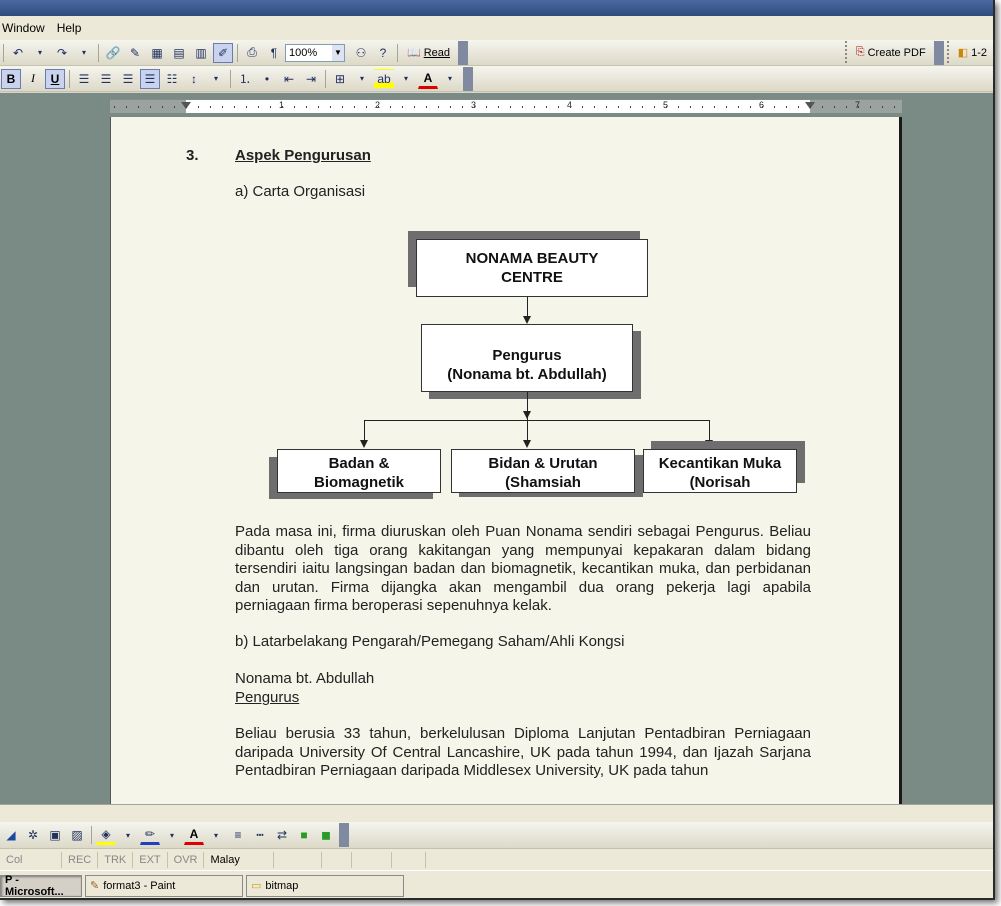 Image resolution: width=1001 pixels, height=906 pixels. What do you see at coordinates (77, 835) in the screenshot?
I see `picture-icon: ▨` at bounding box center [77, 835].